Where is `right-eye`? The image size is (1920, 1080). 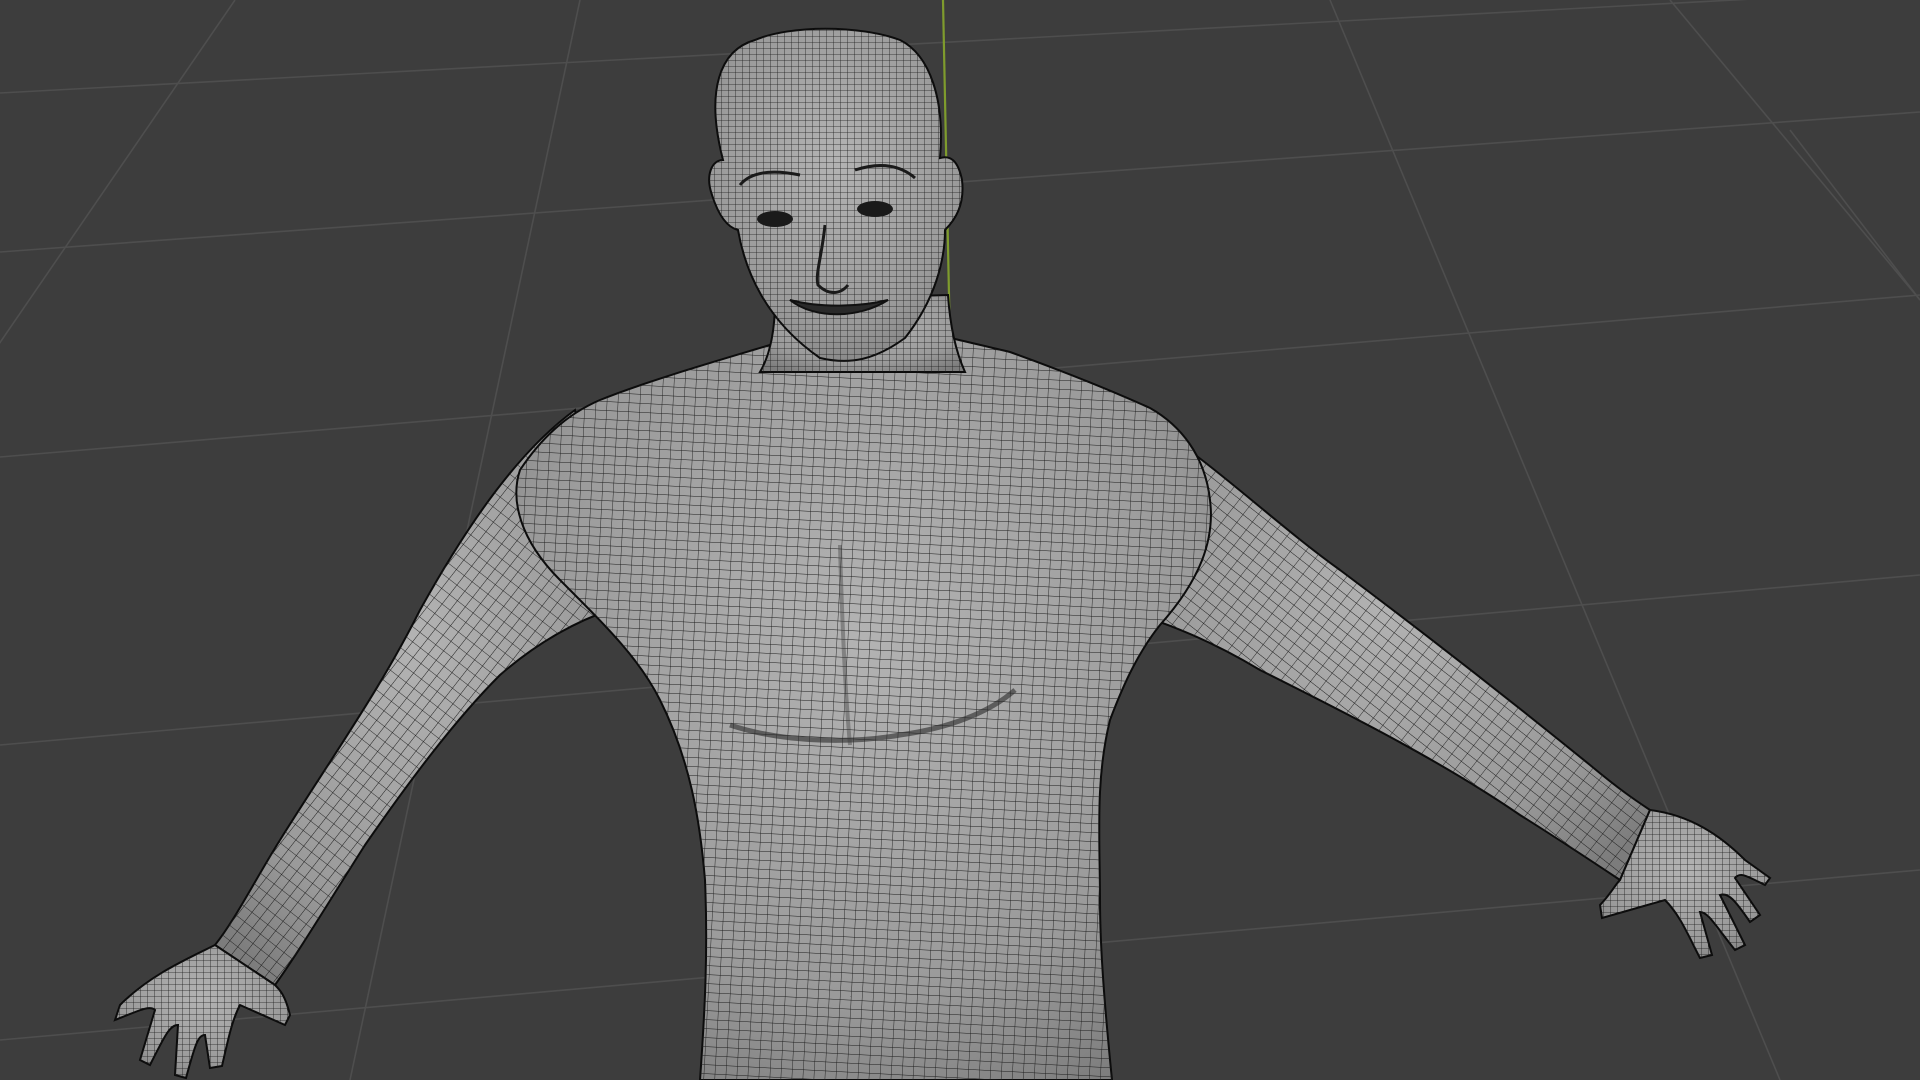 right-eye is located at coordinates (875, 209).